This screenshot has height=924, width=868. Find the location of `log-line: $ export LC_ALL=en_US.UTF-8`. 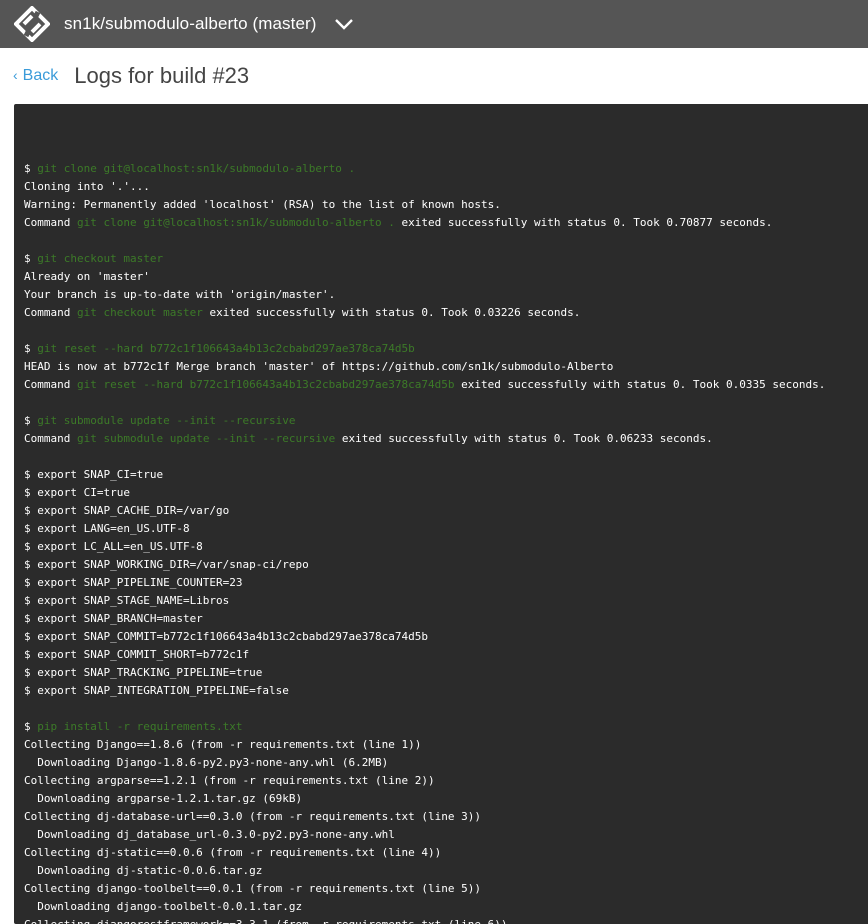

log-line: $ export LC_ALL=en_US.UTF-8 is located at coordinates (424, 547).